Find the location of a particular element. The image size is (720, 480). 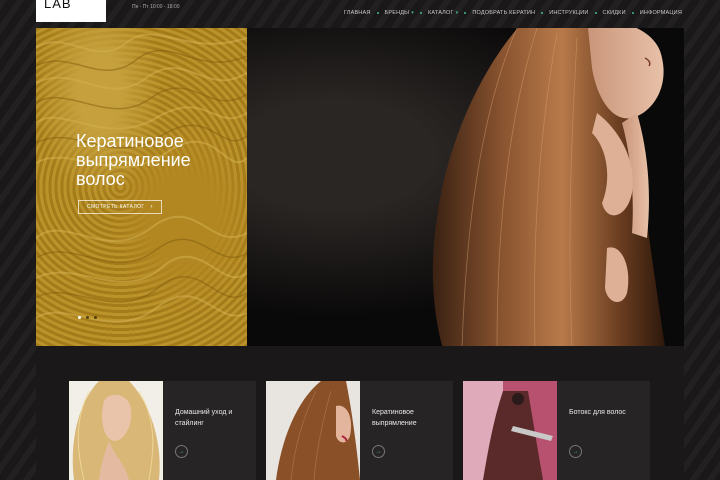

slider-dots is located at coordinates (87, 317).